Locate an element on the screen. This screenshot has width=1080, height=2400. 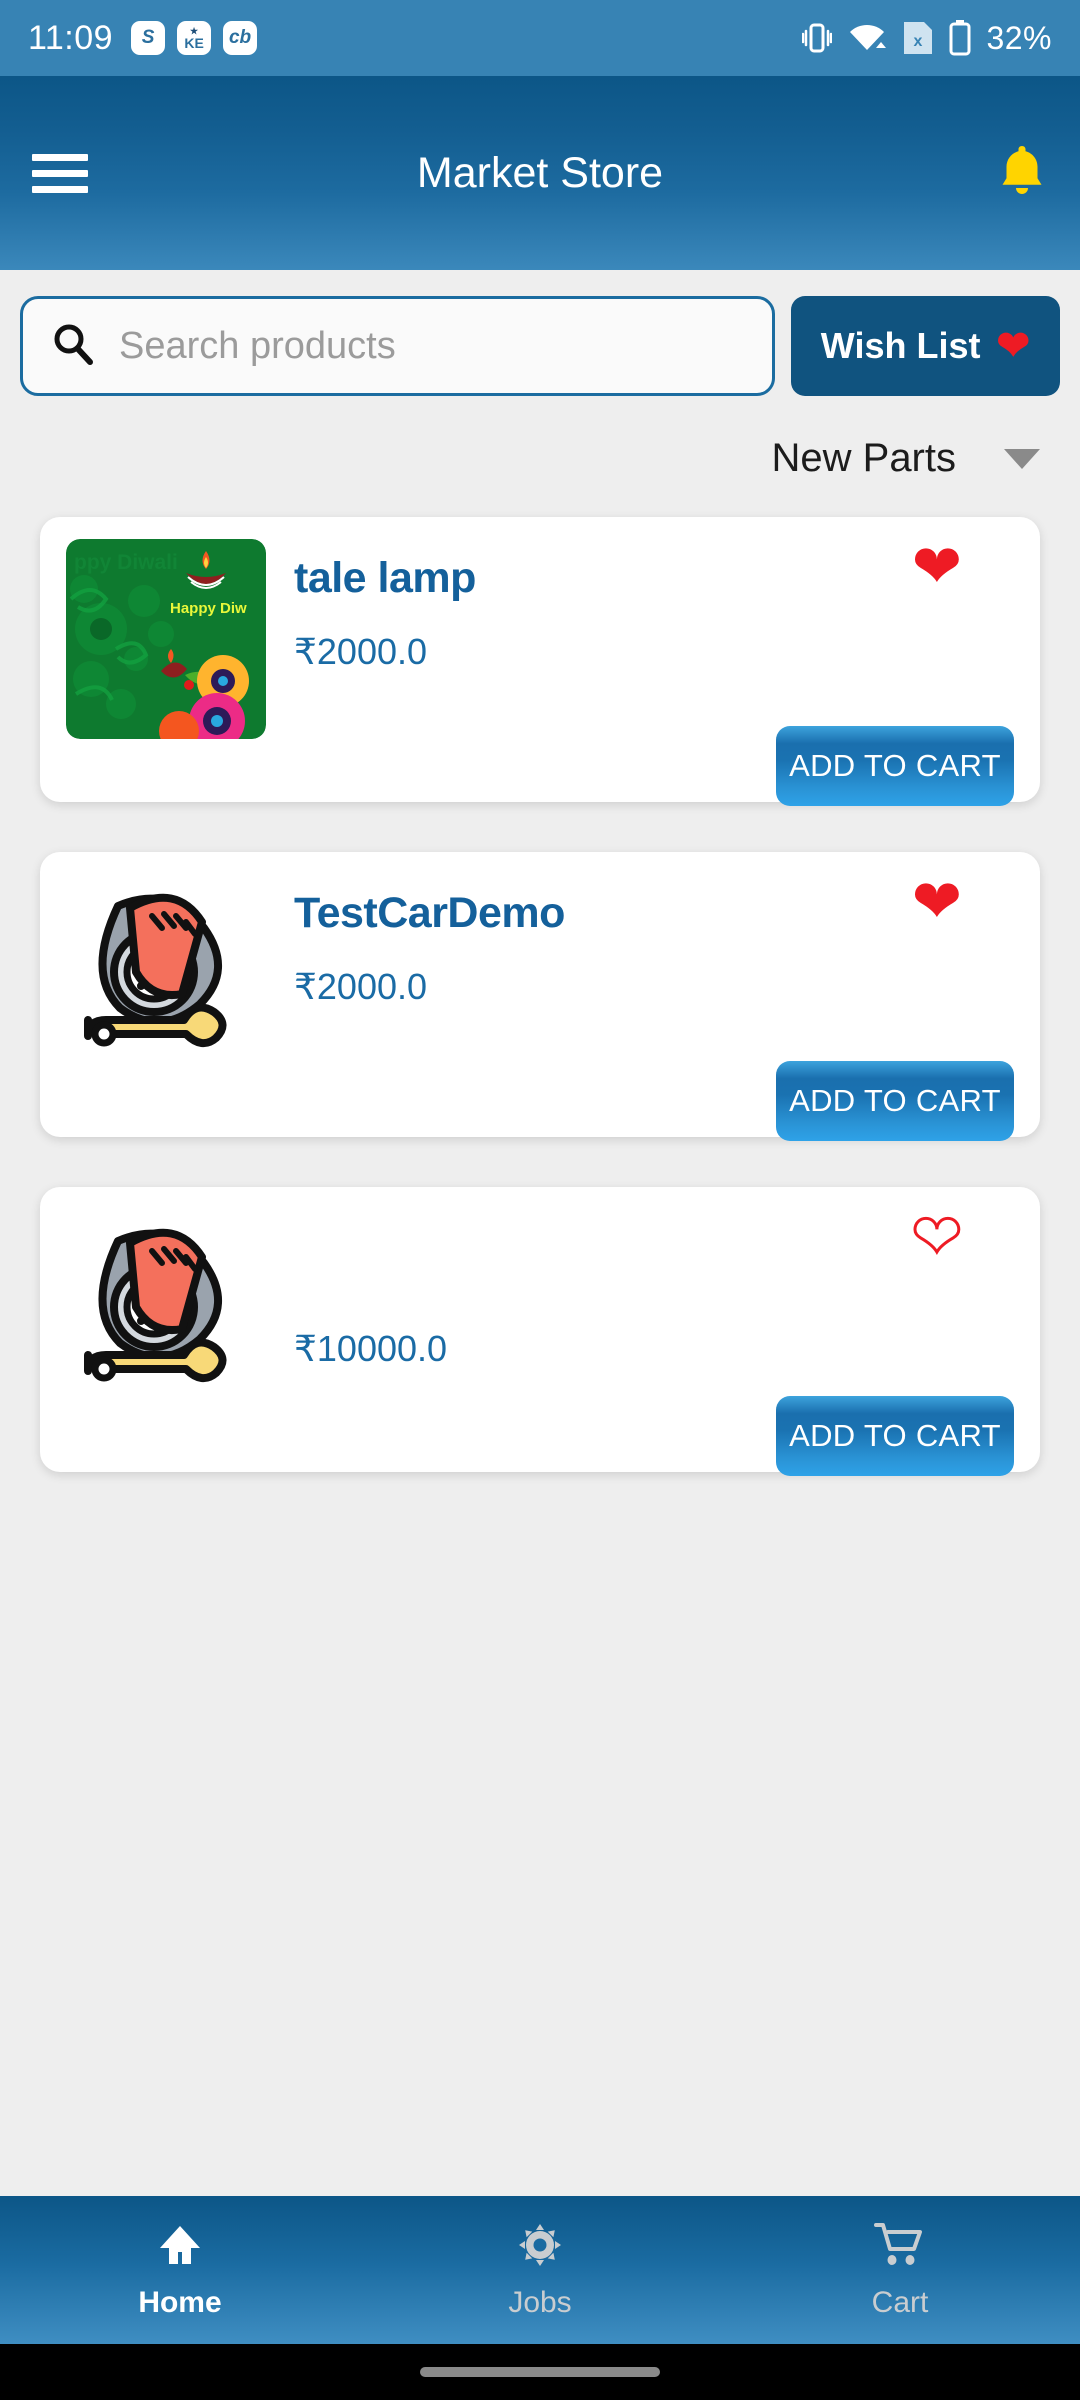
vibrate-icon is located at coordinates (817, 38).